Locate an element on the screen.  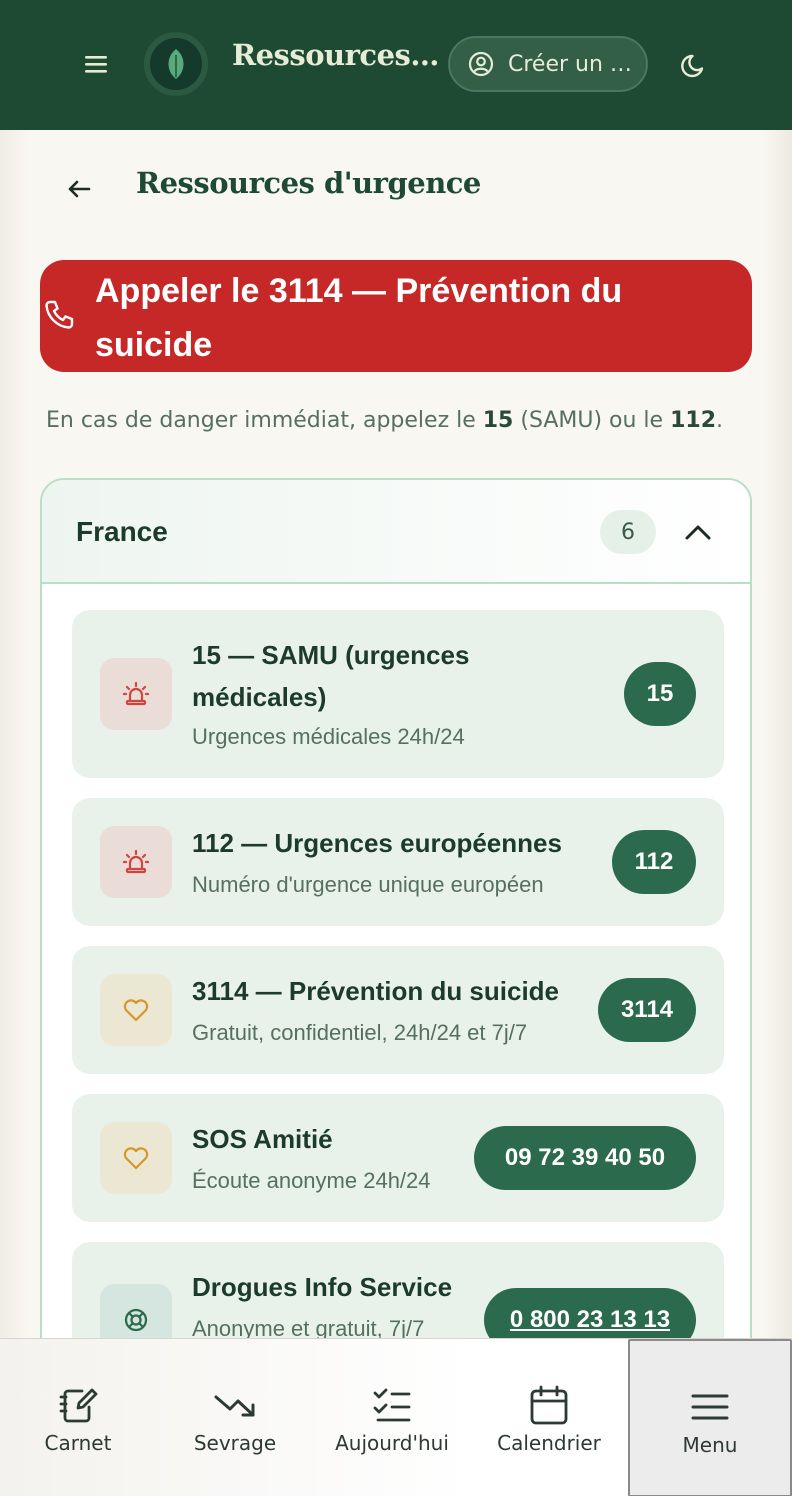
notebook-pen-icon is located at coordinates (78, 1405).